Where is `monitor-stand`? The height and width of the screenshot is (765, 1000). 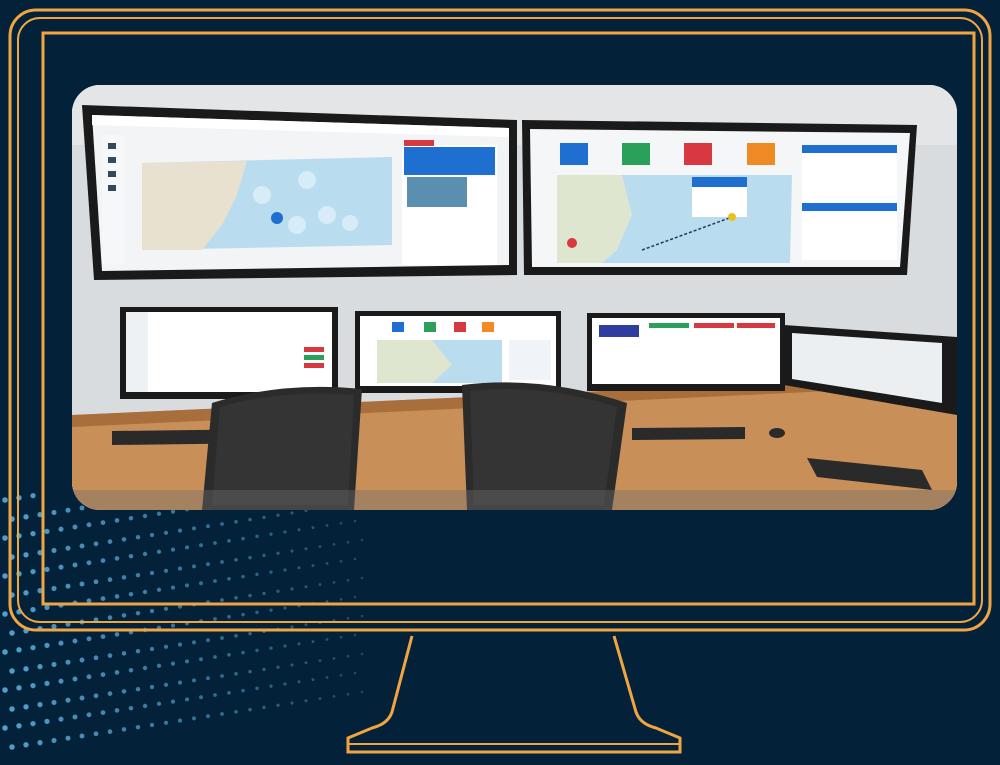
monitor-stand is located at coordinates (514, 694).